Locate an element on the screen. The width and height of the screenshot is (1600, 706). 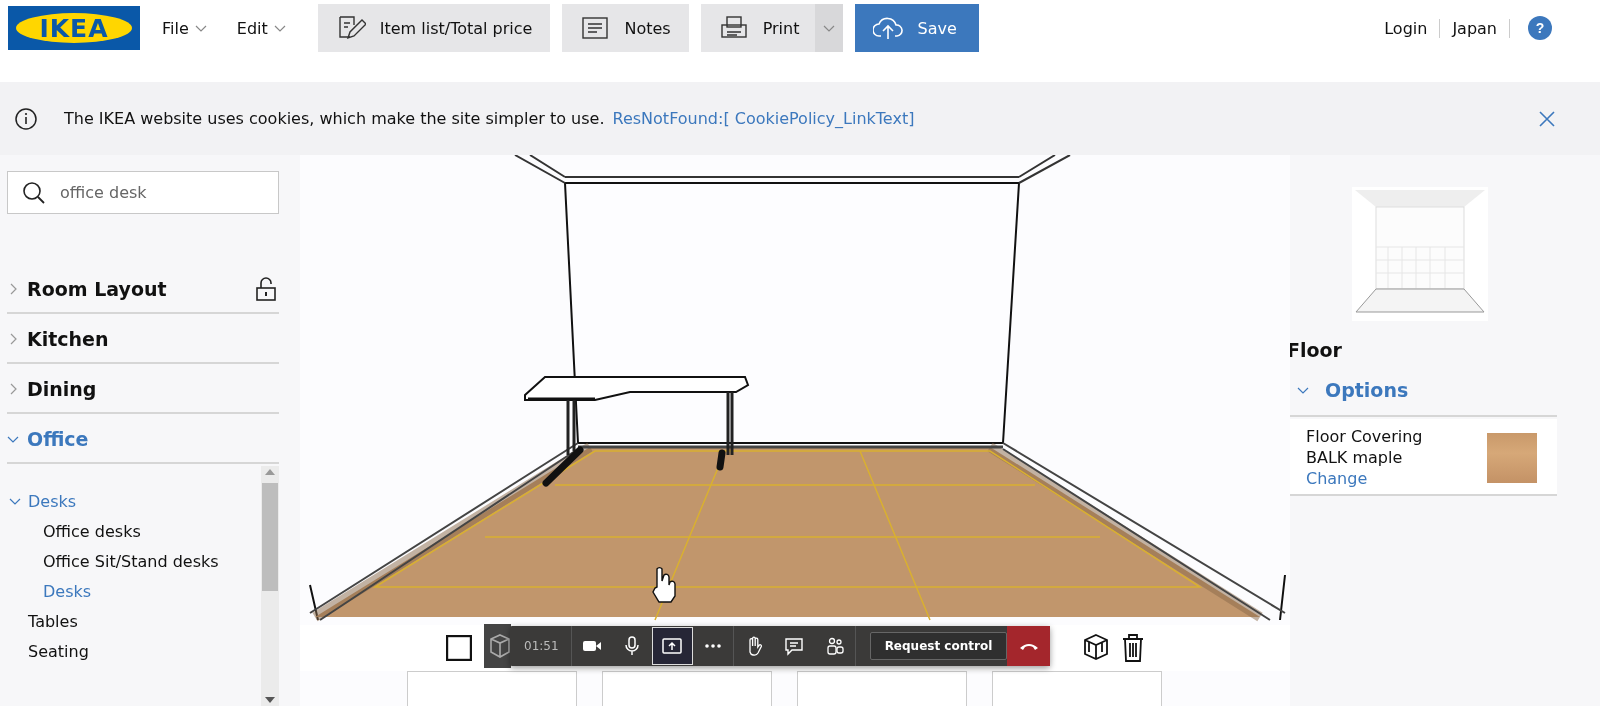
hang-up-button is located at coordinates (1028, 646).